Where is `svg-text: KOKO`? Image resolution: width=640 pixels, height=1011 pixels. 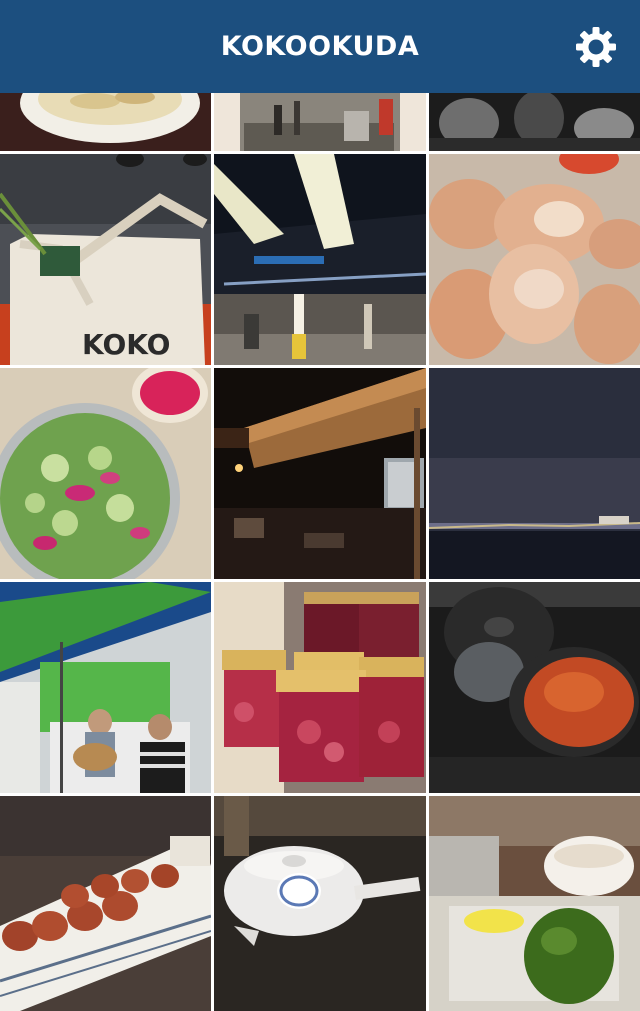
svg-text: KOKO is located at coordinates (126, 344).